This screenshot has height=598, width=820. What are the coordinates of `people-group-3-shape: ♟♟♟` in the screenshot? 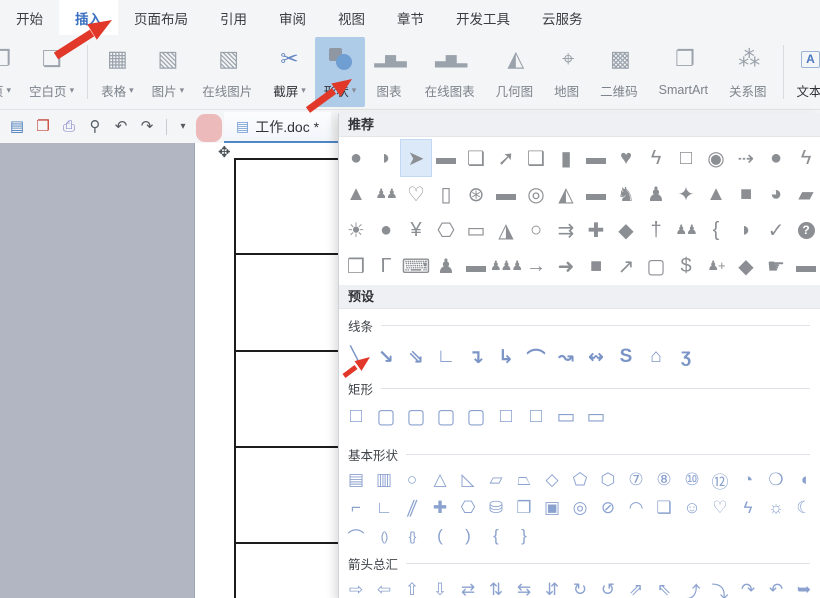 It's located at (506, 266).